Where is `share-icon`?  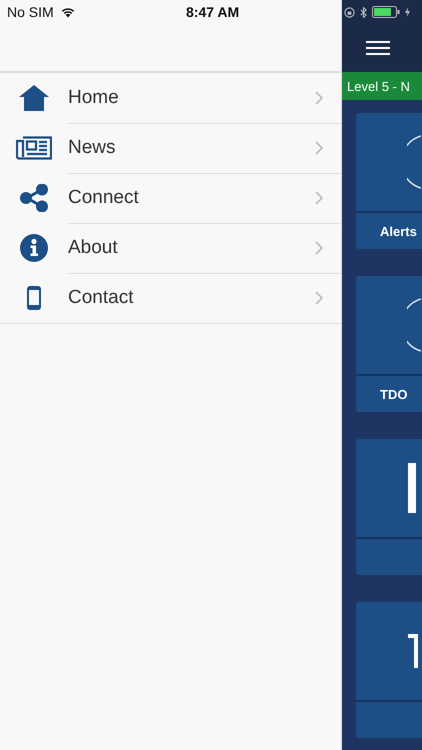
share-icon is located at coordinates (34, 198).